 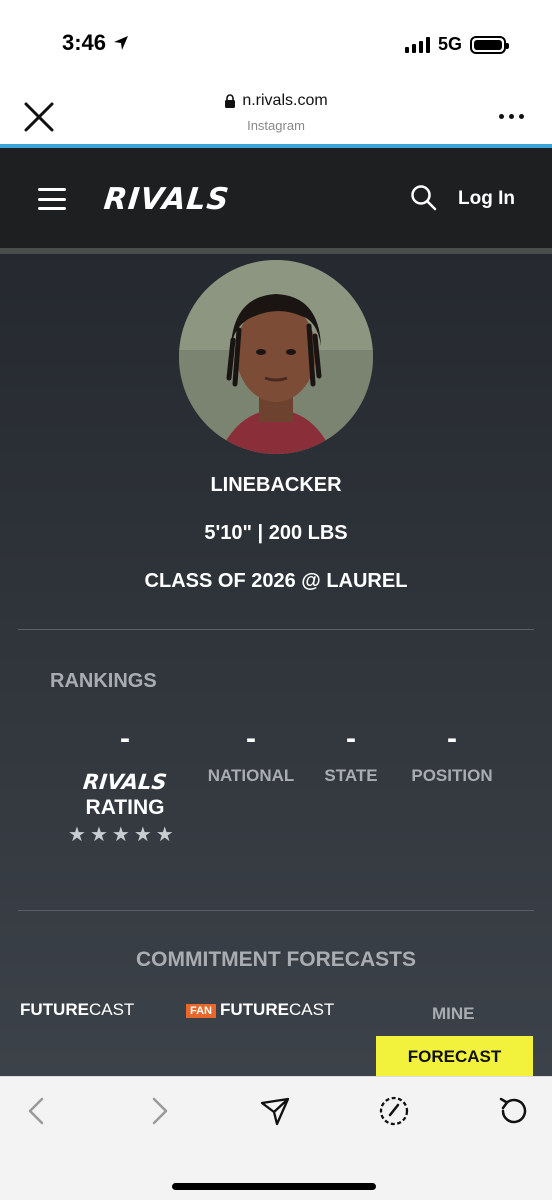 What do you see at coordinates (251, 775) in the screenshot?
I see `national-label: NATIONAL` at bounding box center [251, 775].